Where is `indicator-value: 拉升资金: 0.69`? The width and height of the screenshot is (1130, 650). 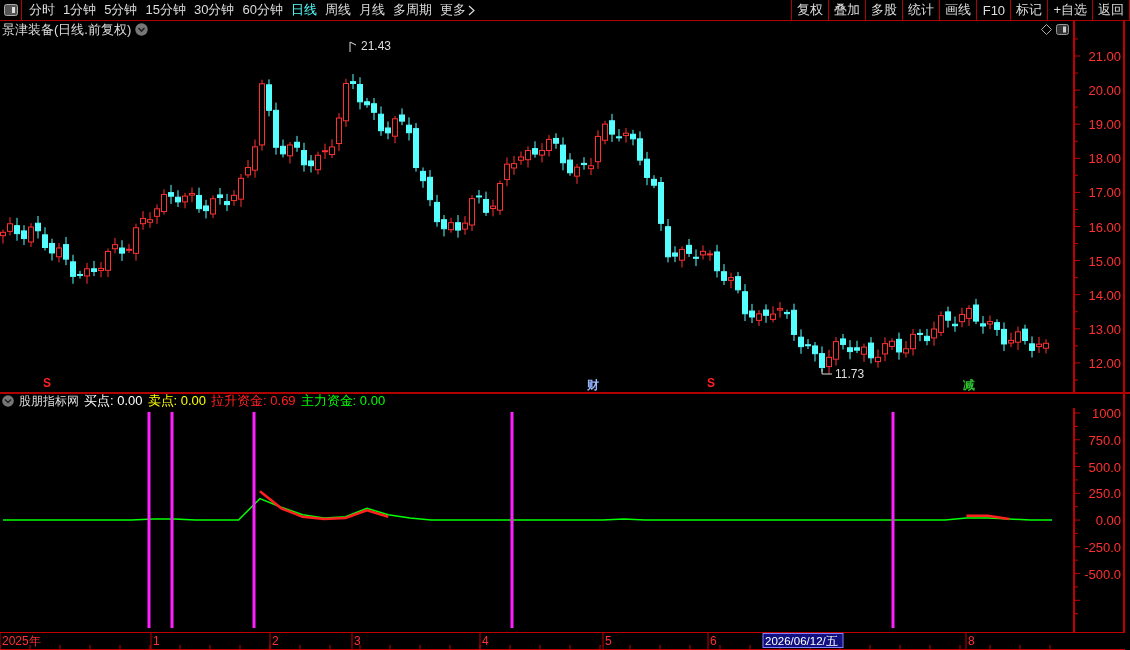 indicator-value: 拉升资金: 0.69 is located at coordinates (253, 401).